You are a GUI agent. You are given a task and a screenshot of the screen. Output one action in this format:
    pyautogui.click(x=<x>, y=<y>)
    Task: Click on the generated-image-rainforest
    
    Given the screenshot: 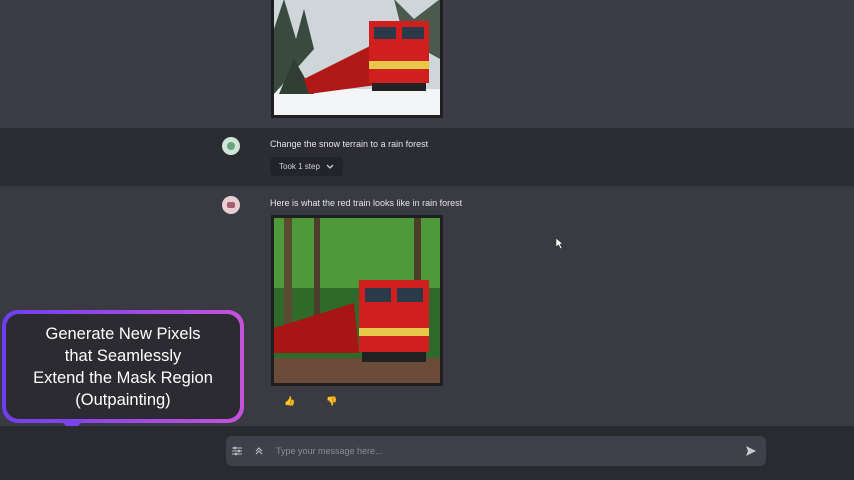 What is the action you would take?
    pyautogui.click(x=357, y=300)
    